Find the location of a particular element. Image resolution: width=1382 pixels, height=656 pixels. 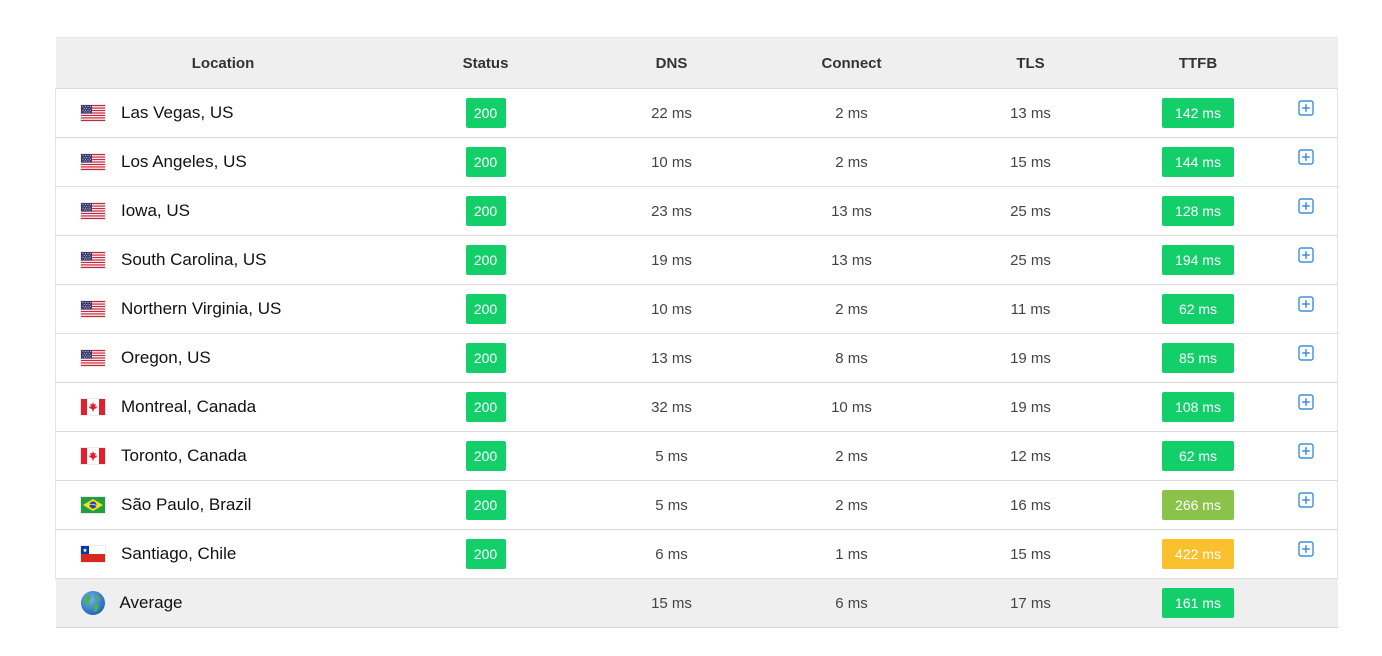

canada-flag-icon is located at coordinates (93, 407).